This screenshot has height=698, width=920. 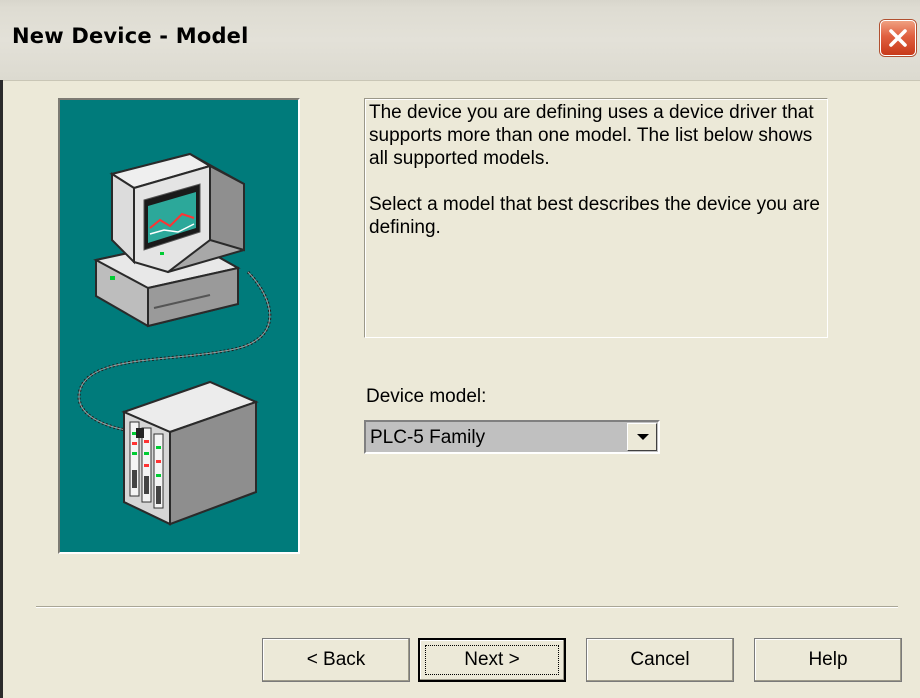 What do you see at coordinates (336, 660) in the screenshot?
I see `back-button: < Back` at bounding box center [336, 660].